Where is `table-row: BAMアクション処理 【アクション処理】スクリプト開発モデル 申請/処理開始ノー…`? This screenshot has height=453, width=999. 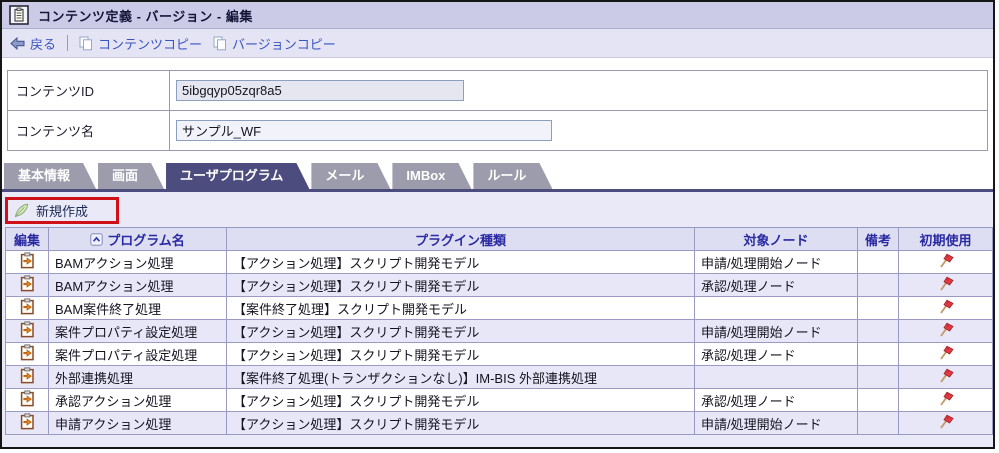 table-row: BAMアクション処理 【アクション処理】スクリプト開発モデル 申請/処理開始ノー… is located at coordinates (499, 262).